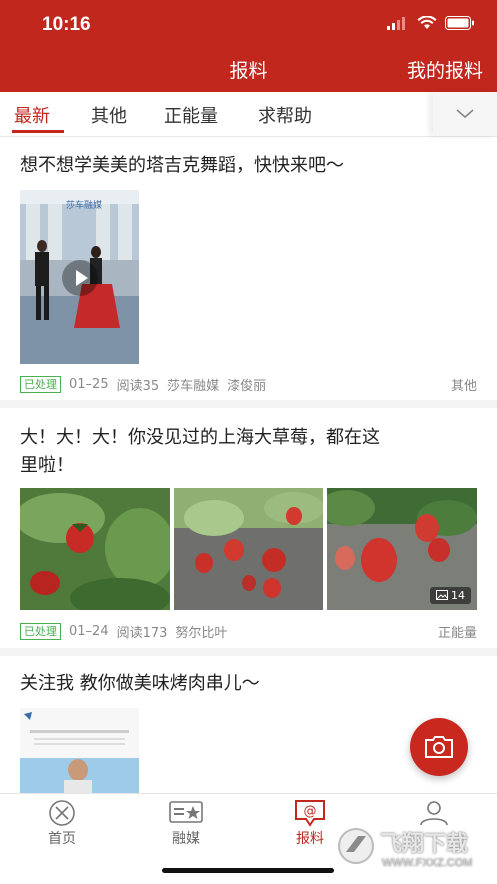 Image resolution: width=497 pixels, height=884 pixels. I want to click on post-author: 漆俊丽, so click(247, 386).